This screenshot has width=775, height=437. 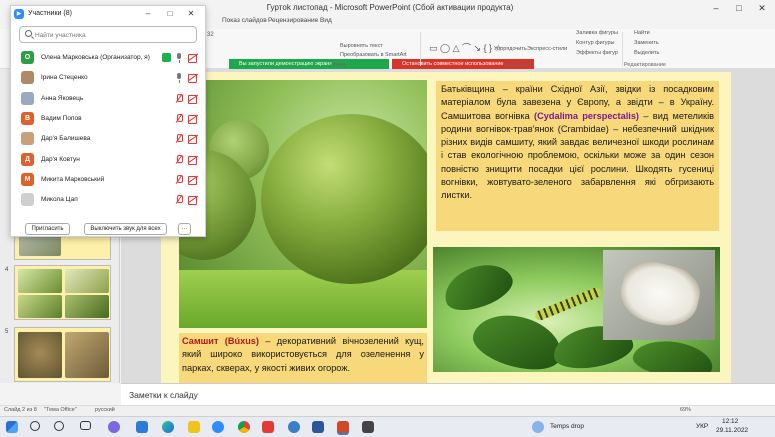 I want to click on tab-view: Вид, so click(x=326, y=20).